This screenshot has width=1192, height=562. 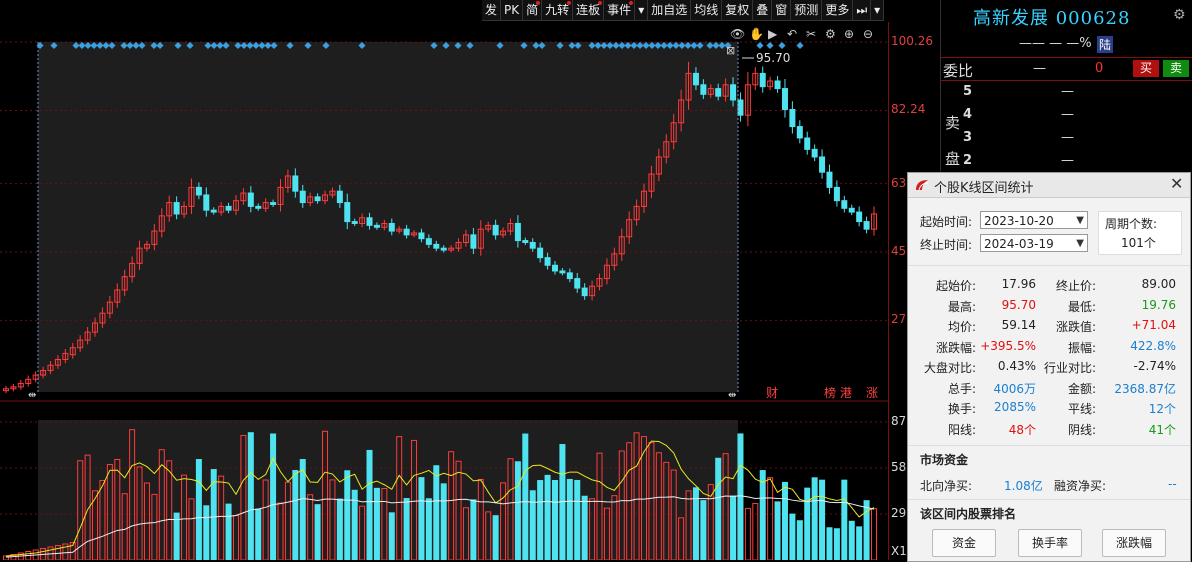 I want to click on toolbar-item-7: 加自选, so click(x=670, y=10).